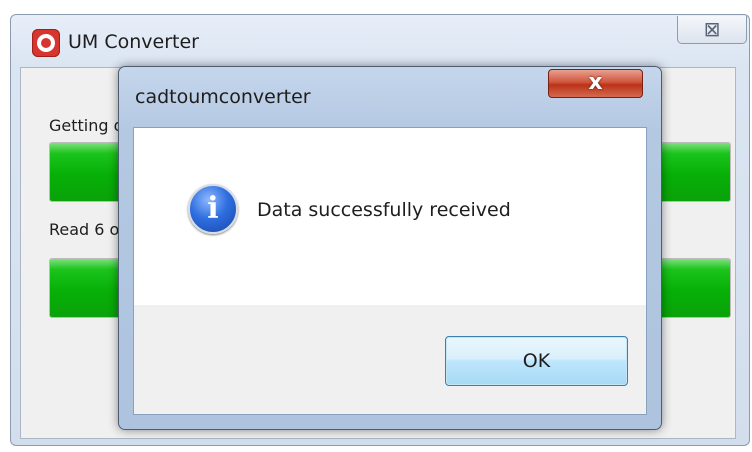 This screenshot has width=752, height=452. I want to click on dialog-title: cadtoumconverter, so click(223, 97).